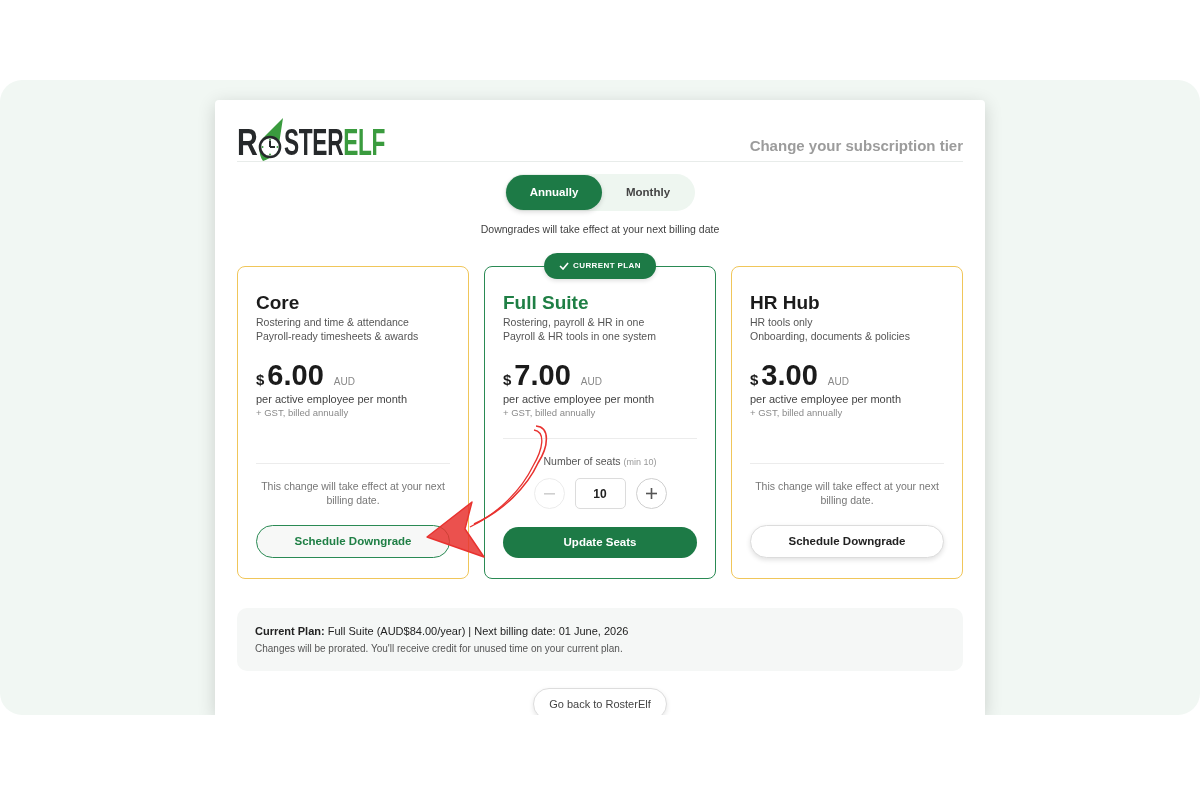 Image resolution: width=1200 pixels, height=800 pixels. I want to click on plan-name: Core, so click(278, 303).